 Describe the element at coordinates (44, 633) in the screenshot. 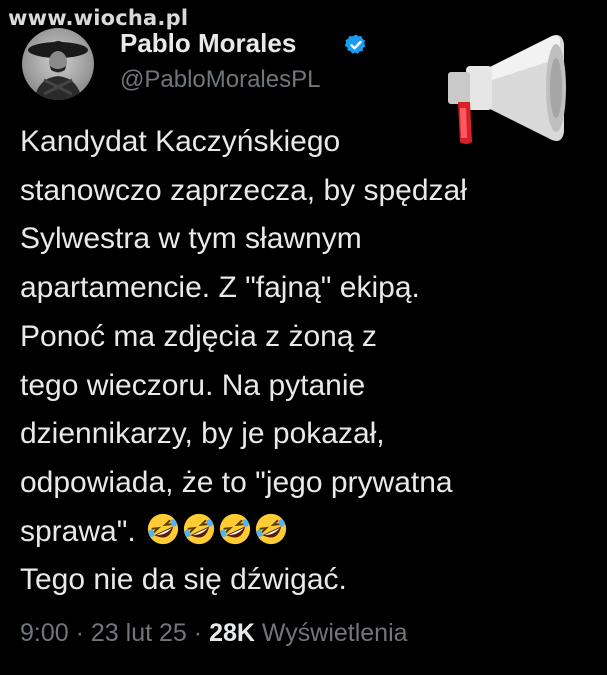

I see `tweet-time: 9:00` at that location.